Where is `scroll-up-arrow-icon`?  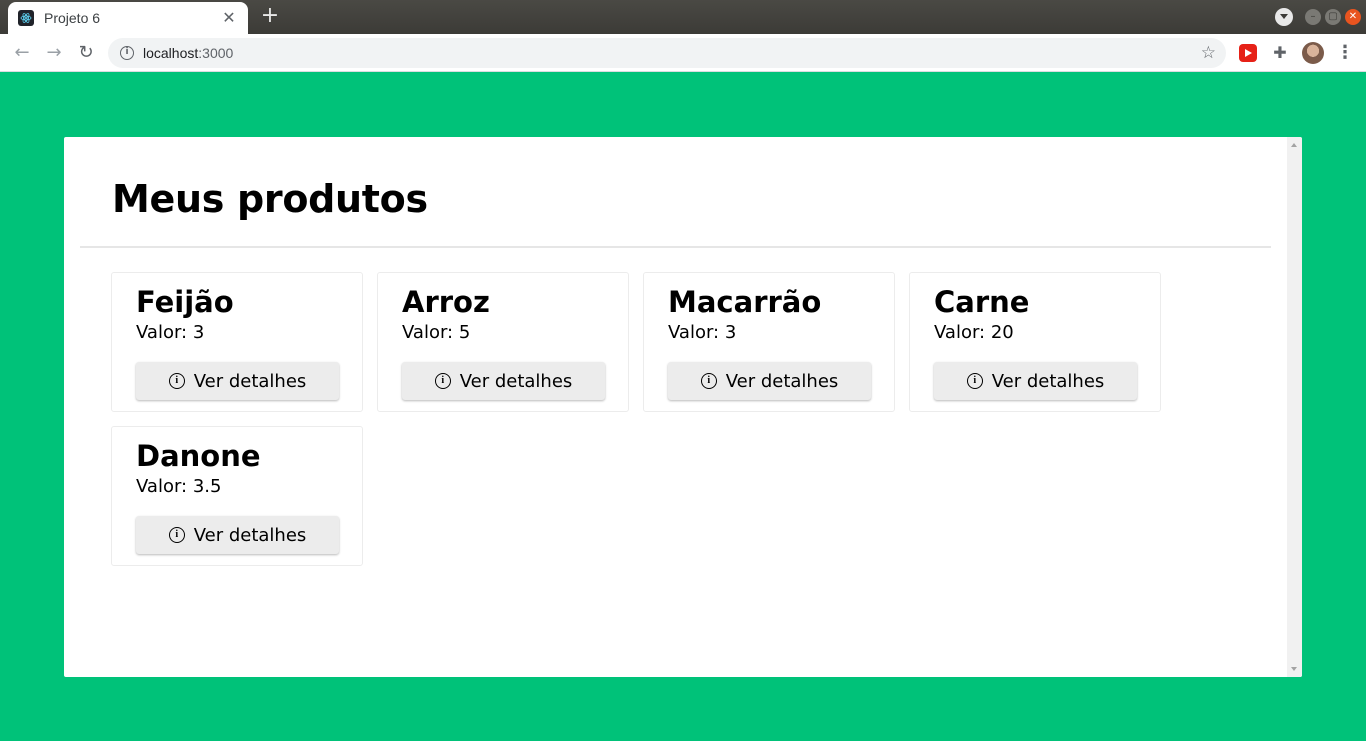 scroll-up-arrow-icon is located at coordinates (1294, 145).